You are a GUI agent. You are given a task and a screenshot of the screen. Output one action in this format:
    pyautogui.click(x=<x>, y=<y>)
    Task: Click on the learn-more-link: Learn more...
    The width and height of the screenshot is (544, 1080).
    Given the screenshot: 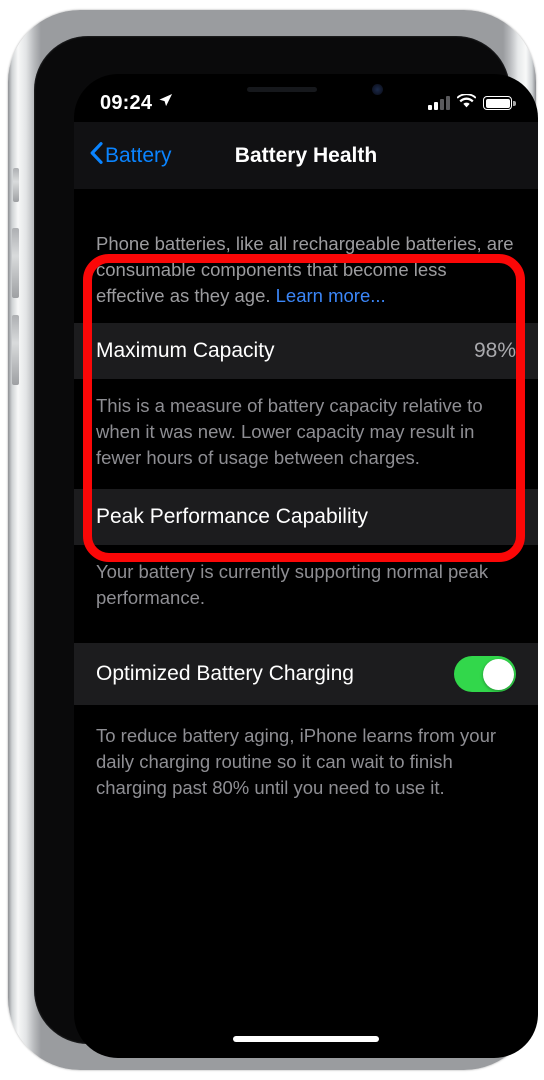 What is the action you would take?
    pyautogui.click(x=331, y=295)
    